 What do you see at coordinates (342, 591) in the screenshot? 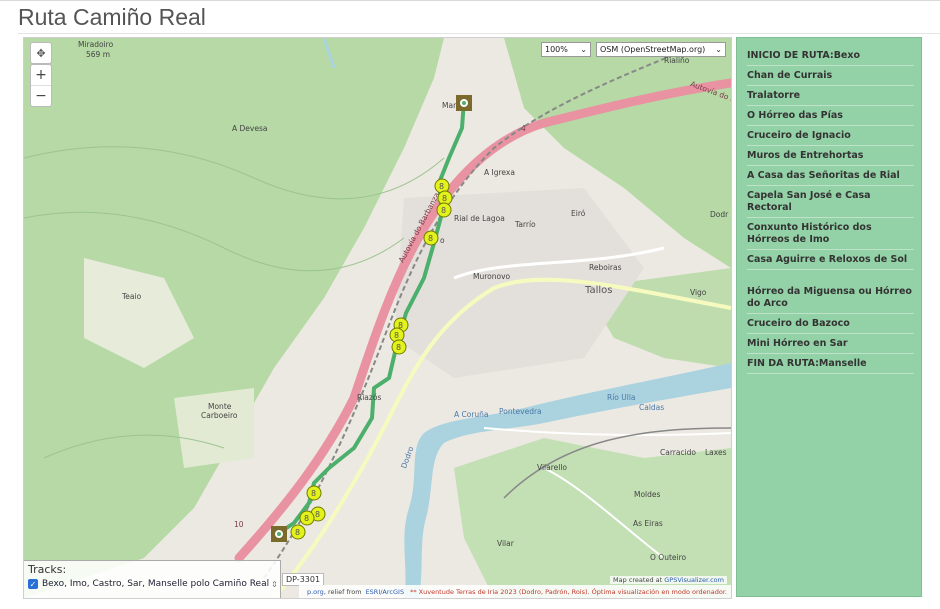
I see `attribution-text: , relief from` at bounding box center [342, 591].